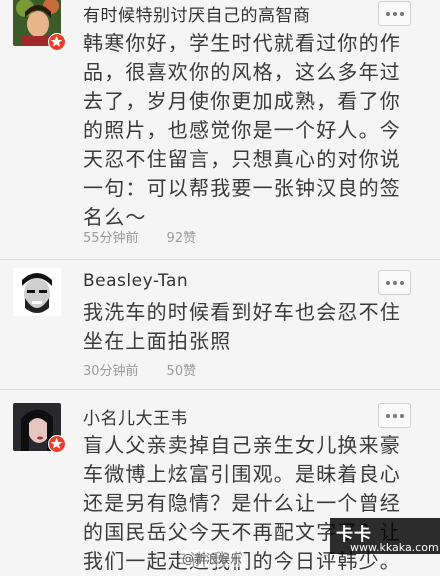 The width and height of the screenshot is (440, 576). What do you see at coordinates (157, 341) in the screenshot?
I see `comment-line: 坐在上面拍张照` at bounding box center [157, 341].